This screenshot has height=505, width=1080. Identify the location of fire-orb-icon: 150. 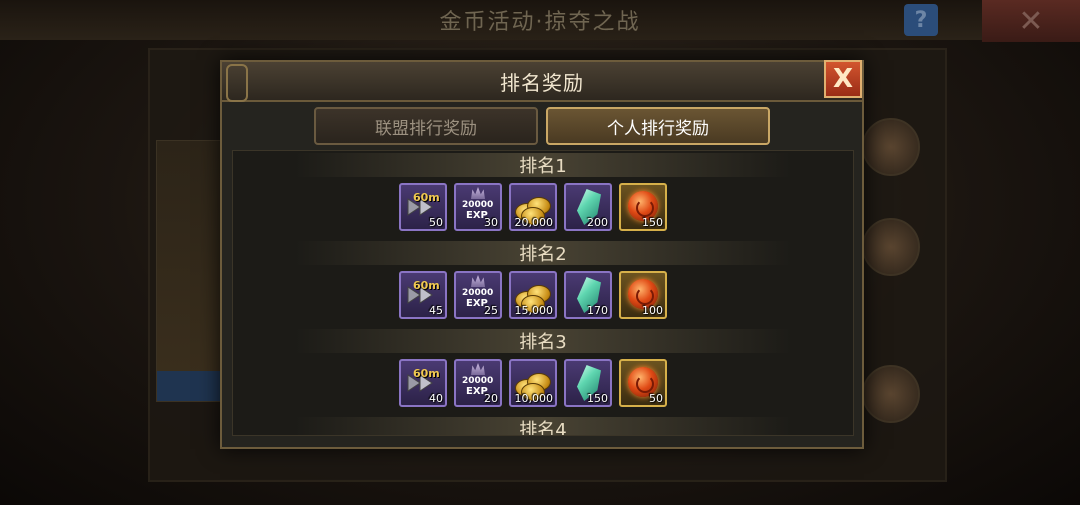
(643, 207).